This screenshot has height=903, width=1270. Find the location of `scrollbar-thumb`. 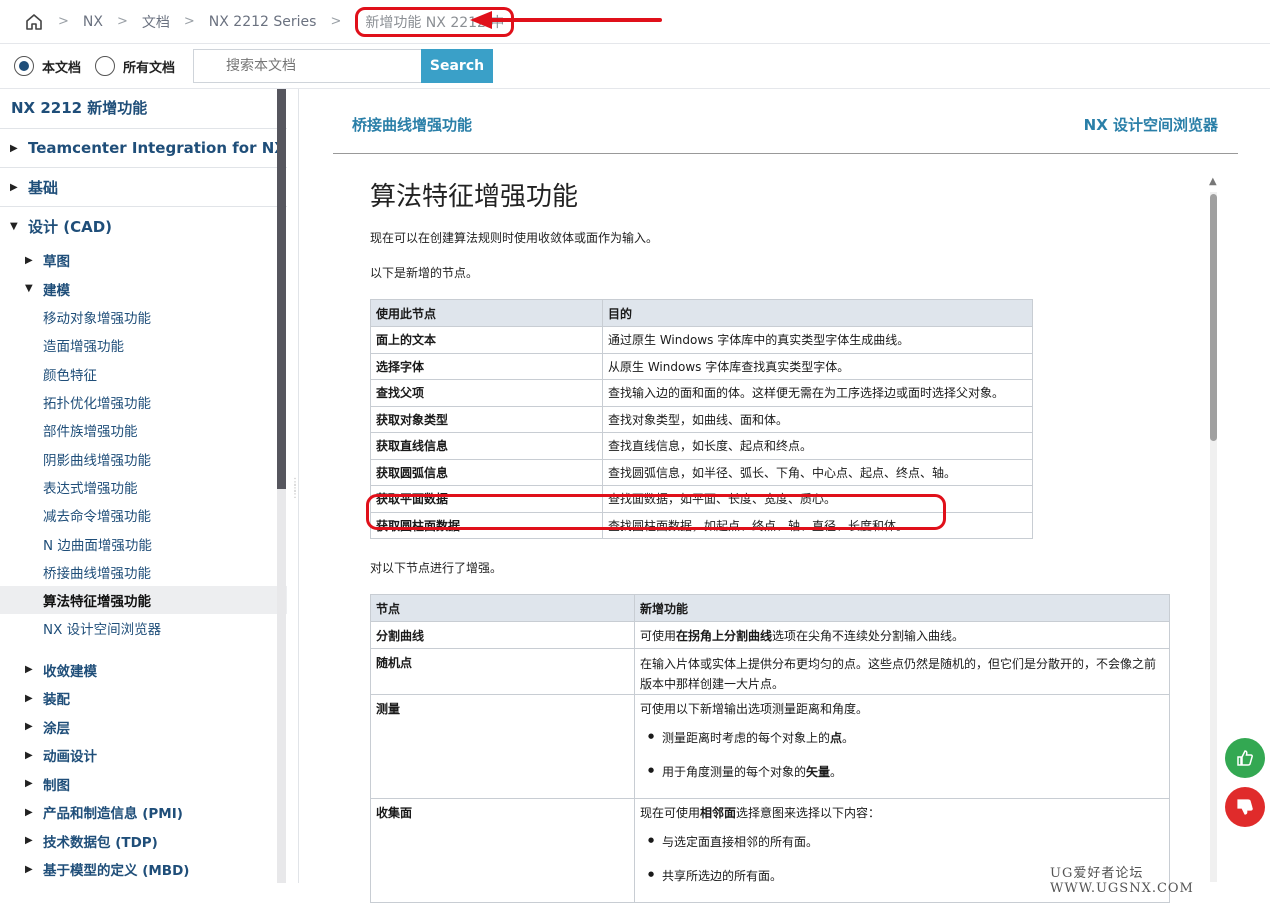

scrollbar-thumb is located at coordinates (1213, 317).